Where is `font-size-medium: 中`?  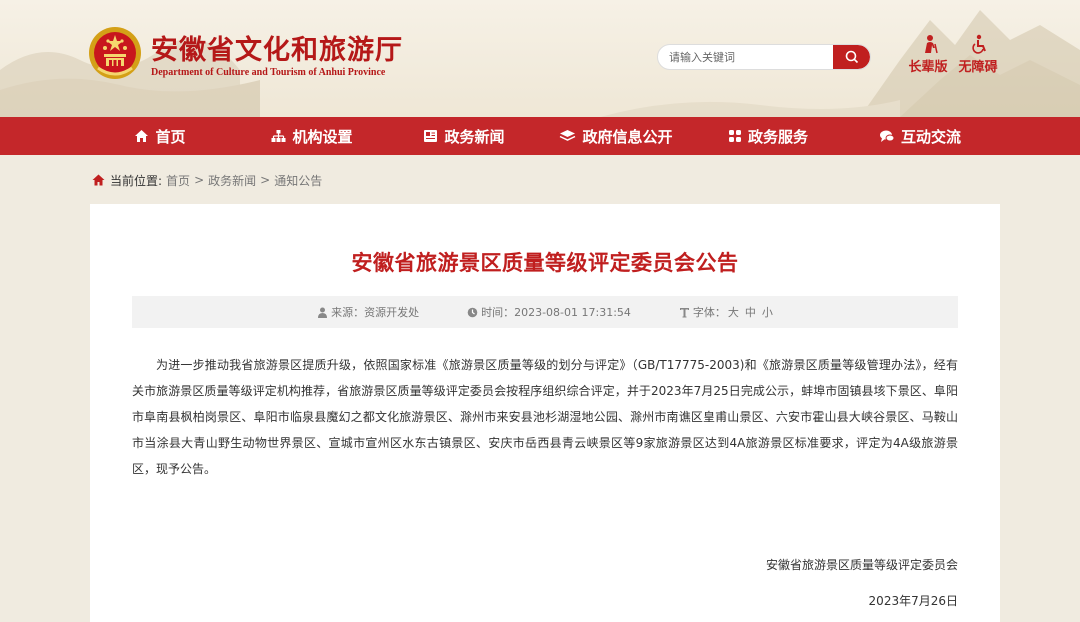 font-size-medium: 中 is located at coordinates (750, 312).